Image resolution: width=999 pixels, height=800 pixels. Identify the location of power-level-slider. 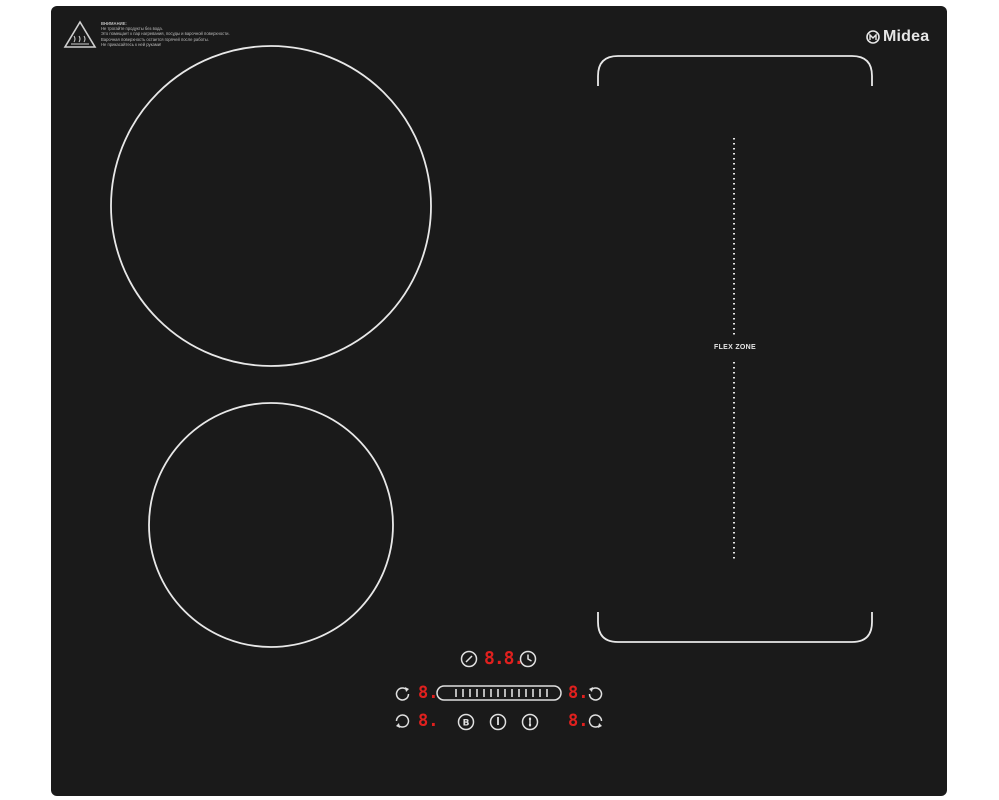
(499, 693).